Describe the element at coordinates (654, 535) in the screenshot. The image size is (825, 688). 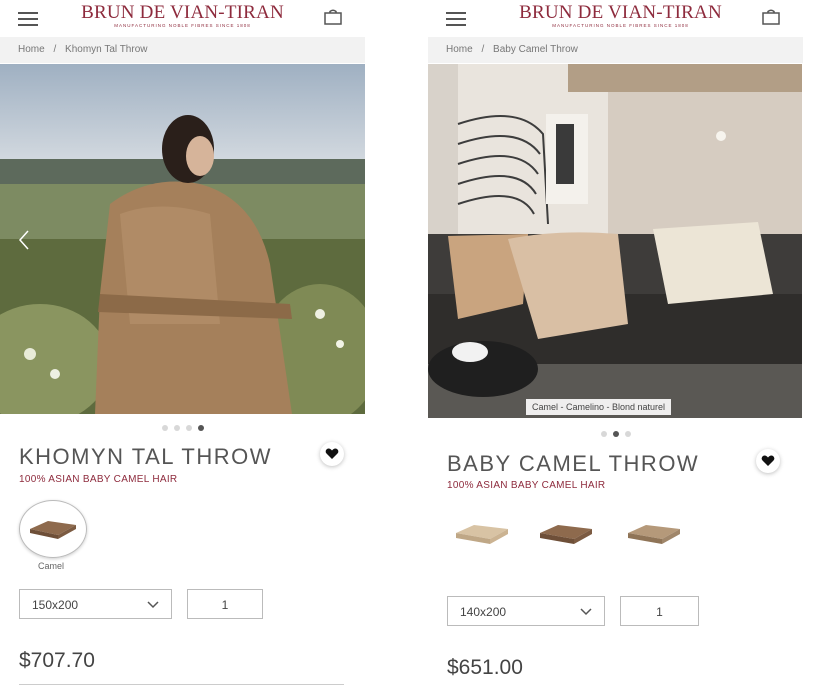
I see `color-swatch-cream` at that location.